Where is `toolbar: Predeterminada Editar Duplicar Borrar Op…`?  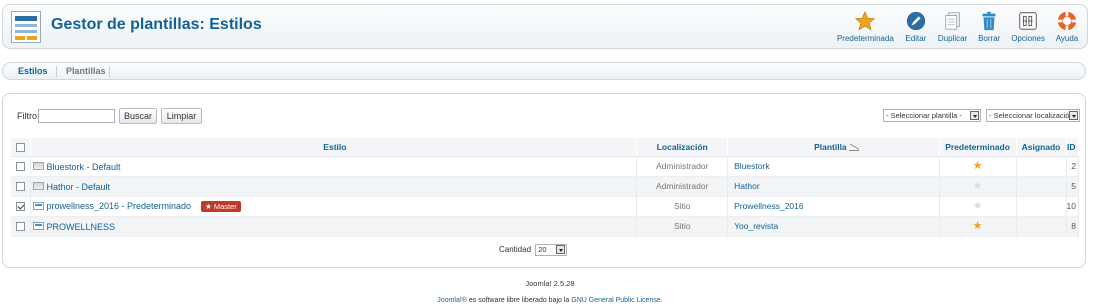
toolbar: Predeterminada Editar Duplicar Borrar Op… is located at coordinates (959, 27).